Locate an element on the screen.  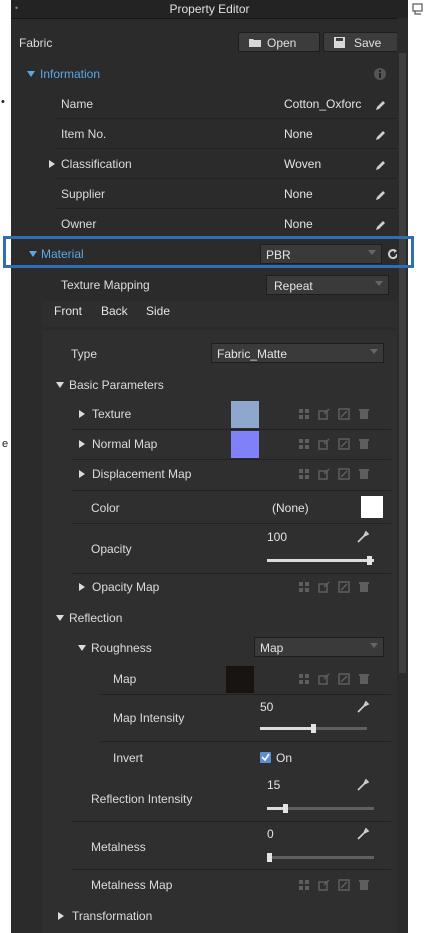
info-icon is located at coordinates (380, 74).